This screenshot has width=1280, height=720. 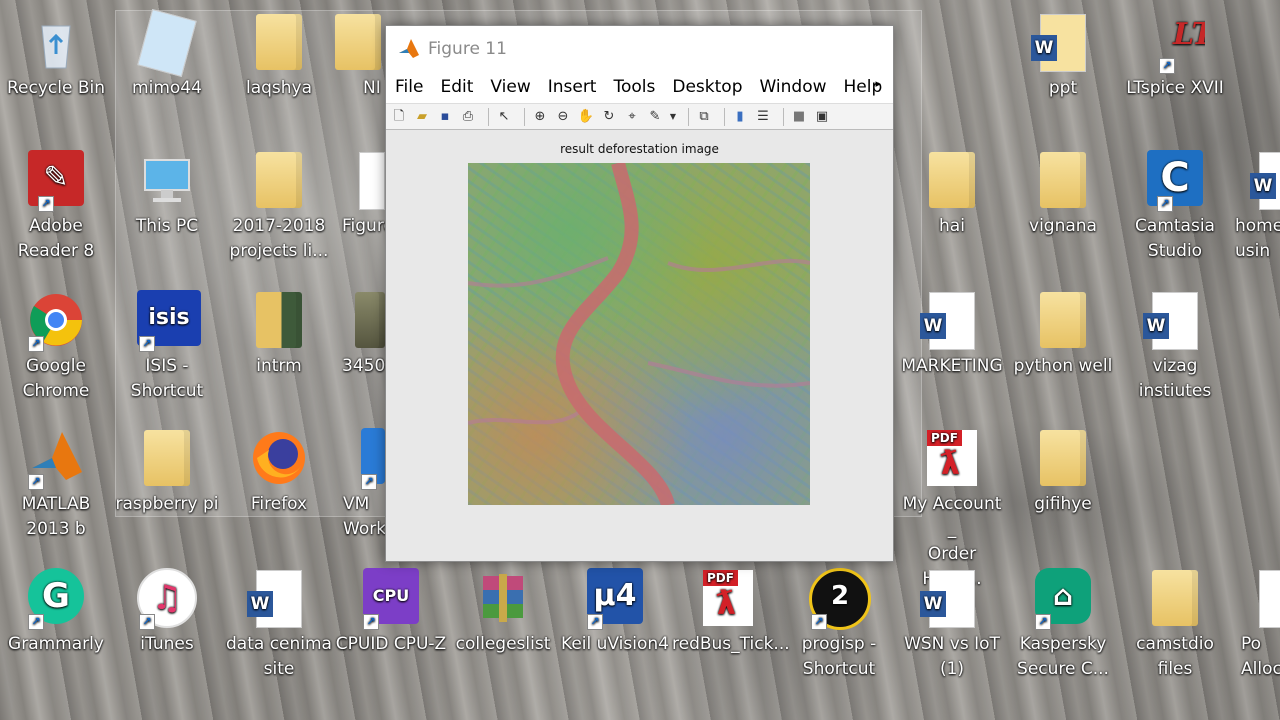 I want to click on isis-icon: isis ↗, so click(x=169, y=321).